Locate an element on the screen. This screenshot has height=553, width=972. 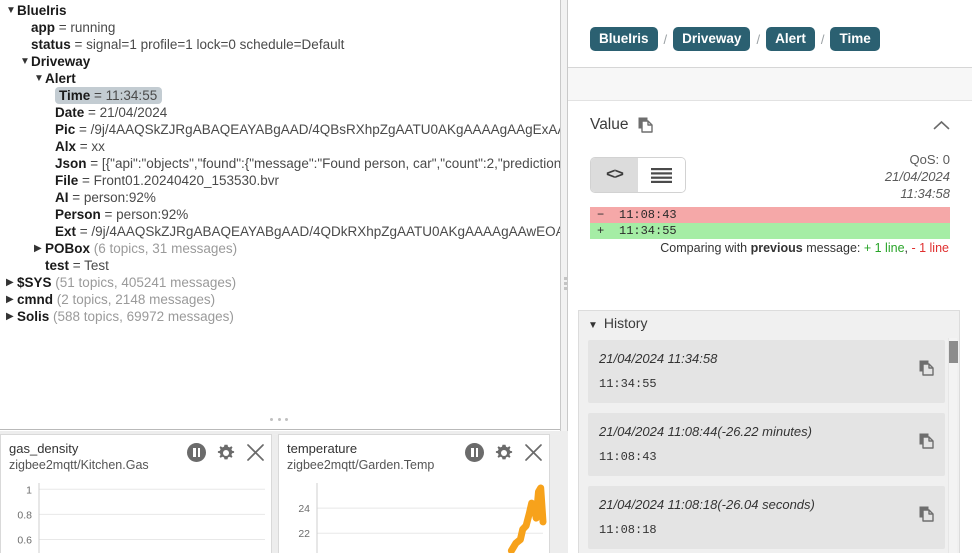
value-collapse-chevron-up-icon is located at coordinates (941, 126).